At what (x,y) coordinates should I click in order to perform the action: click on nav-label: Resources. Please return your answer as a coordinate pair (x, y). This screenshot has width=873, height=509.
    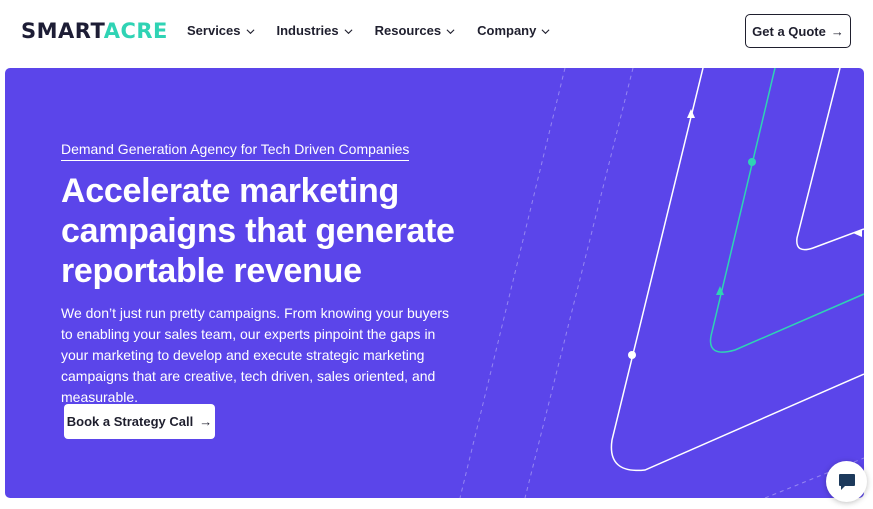
    Looking at the image, I should click on (408, 30).